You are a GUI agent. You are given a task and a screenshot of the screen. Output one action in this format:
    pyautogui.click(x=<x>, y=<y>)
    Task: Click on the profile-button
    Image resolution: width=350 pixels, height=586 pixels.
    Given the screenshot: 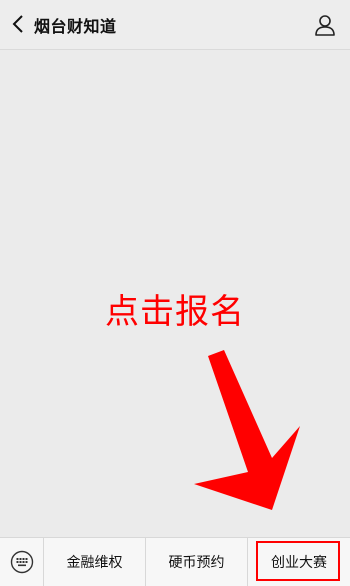 What is the action you would take?
    pyautogui.click(x=325, y=25)
    